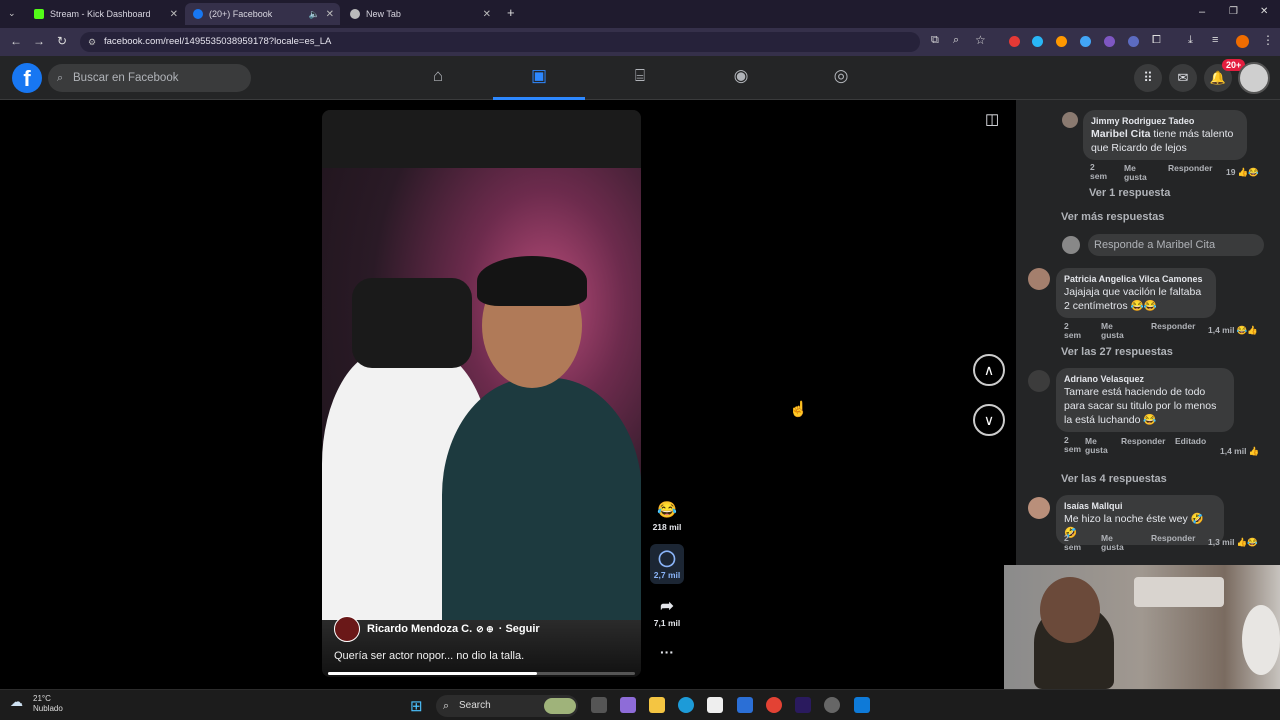 This screenshot has height=720, width=1280. Describe the element at coordinates (841, 83) in the screenshot. I see `gaming-icon: ◎` at that location.